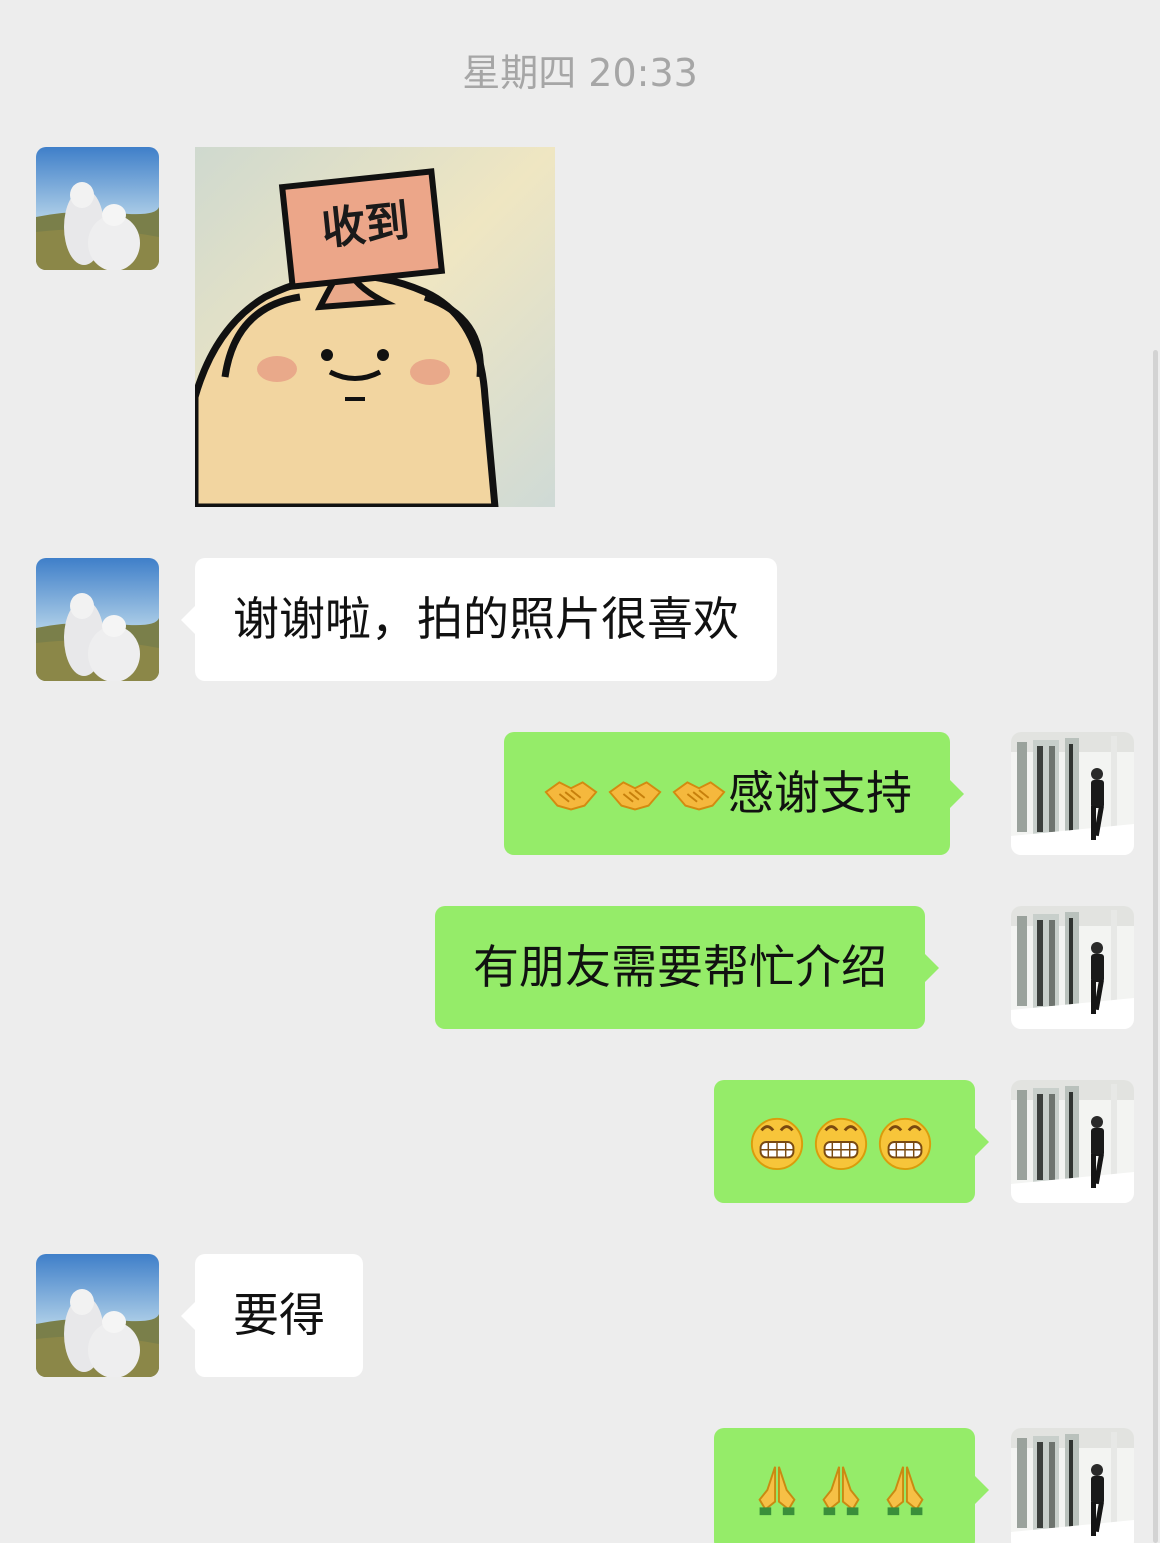 The width and height of the screenshot is (1160, 1543). Describe the element at coordinates (820, 793) in the screenshot. I see `message-text: 感谢支持` at that location.